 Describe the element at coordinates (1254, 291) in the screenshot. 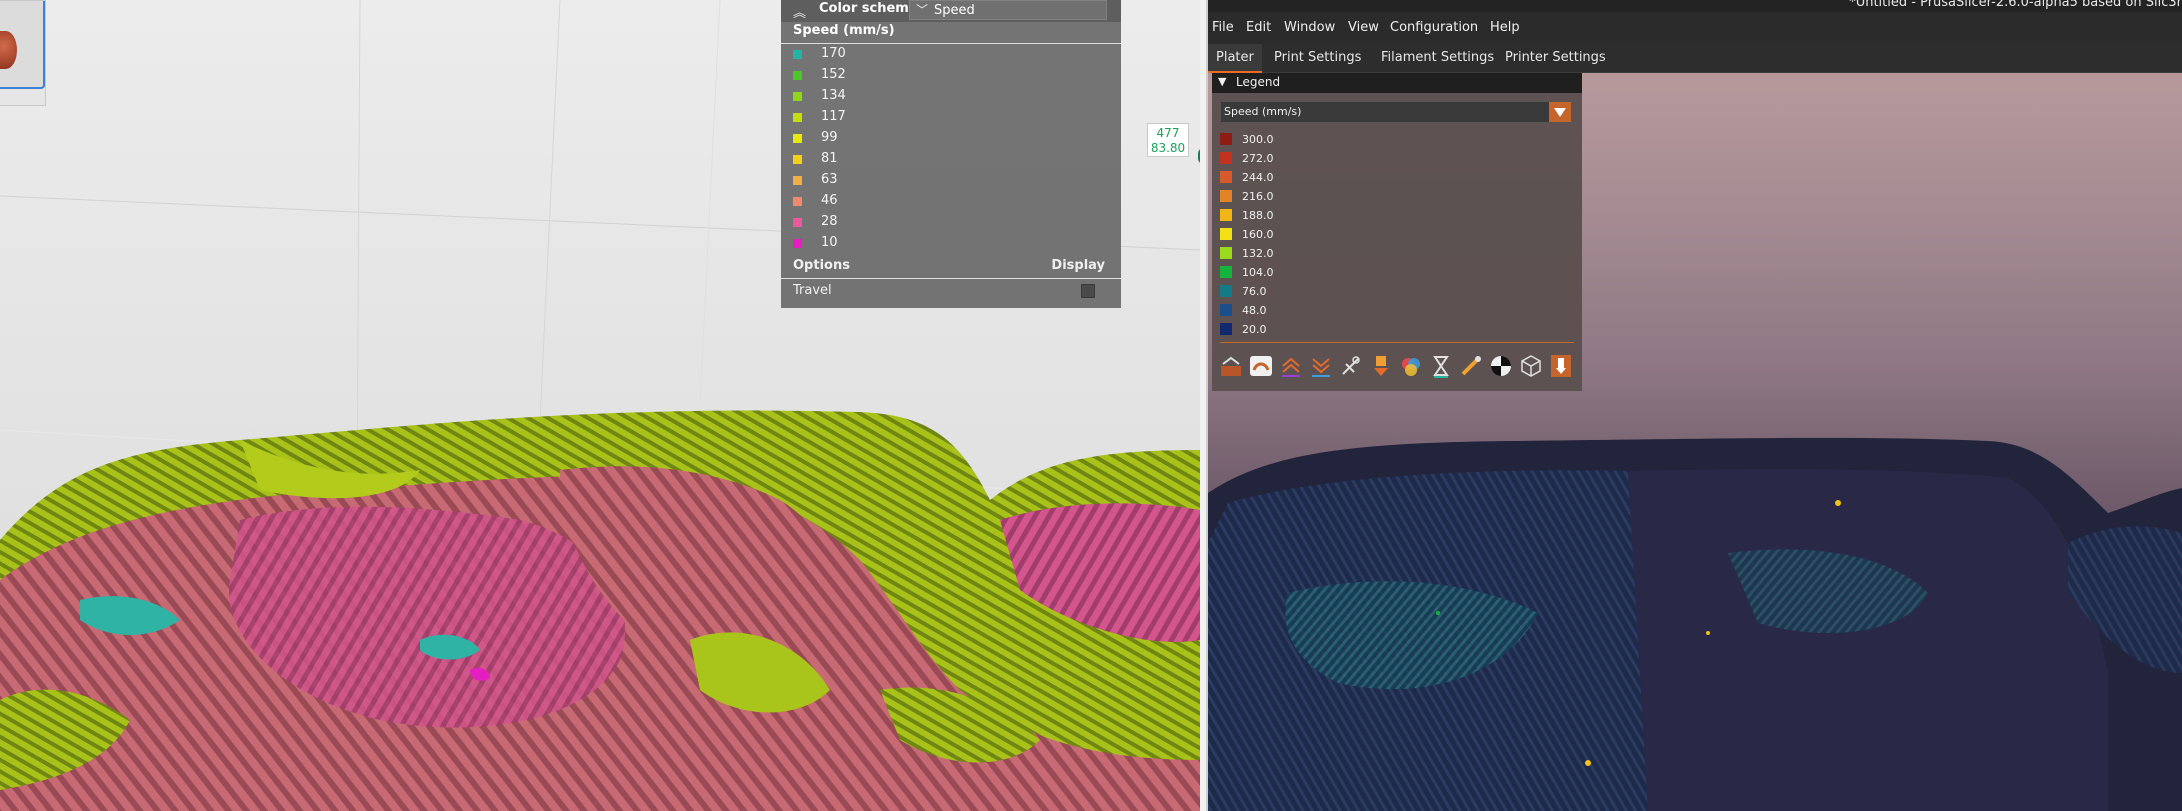

I see `legend-item-label: 76.0` at that location.